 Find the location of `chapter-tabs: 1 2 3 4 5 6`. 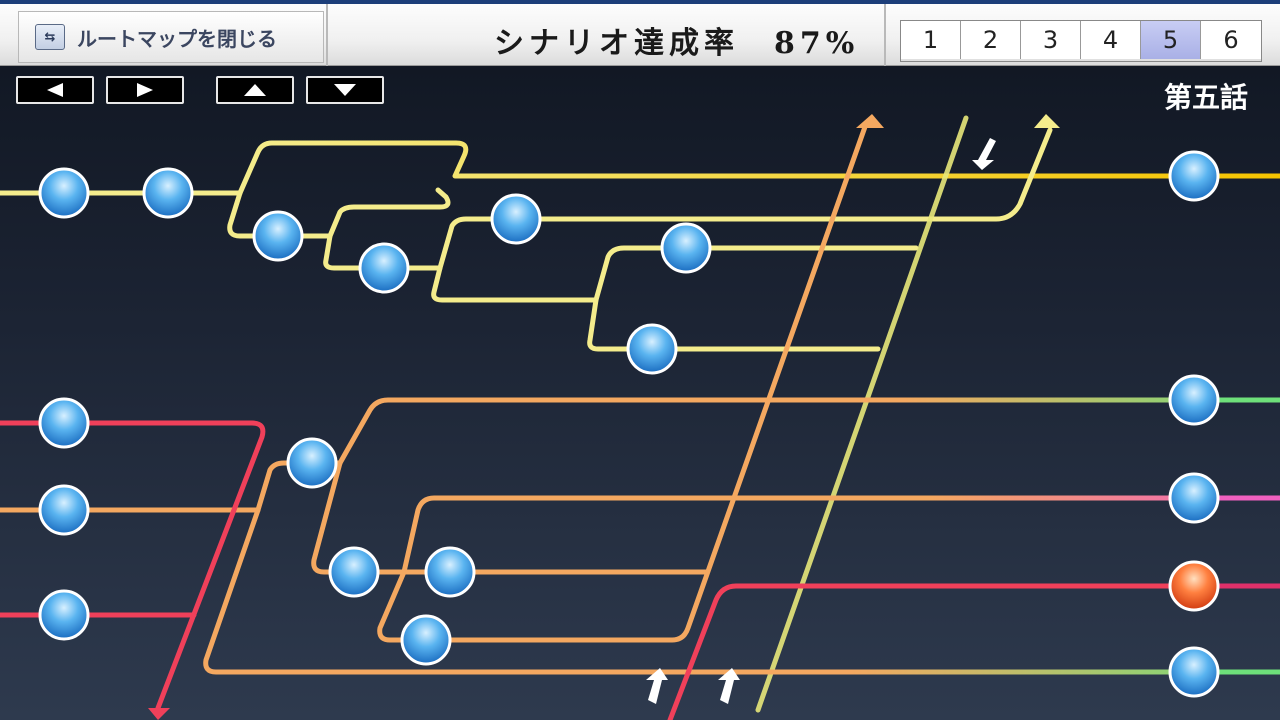

chapter-tabs: 1 2 3 4 5 6 is located at coordinates (1081, 41).